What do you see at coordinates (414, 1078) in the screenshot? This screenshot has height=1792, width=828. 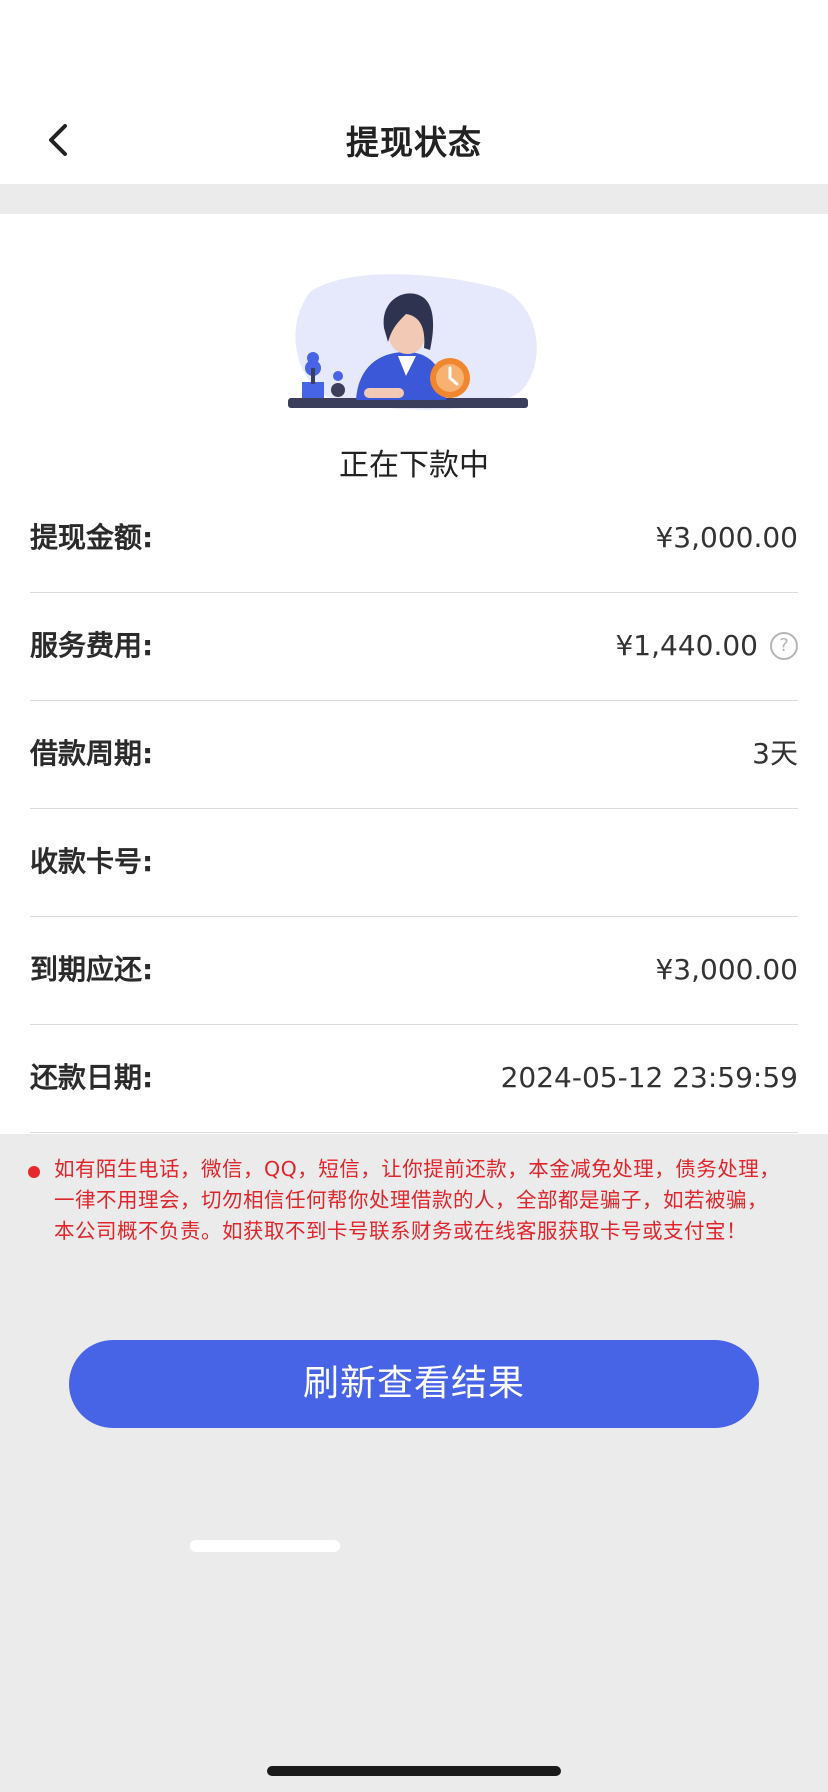 I see `detail-row-due-date: 还款日期: 2024-05-12 23:59:59` at bounding box center [414, 1078].